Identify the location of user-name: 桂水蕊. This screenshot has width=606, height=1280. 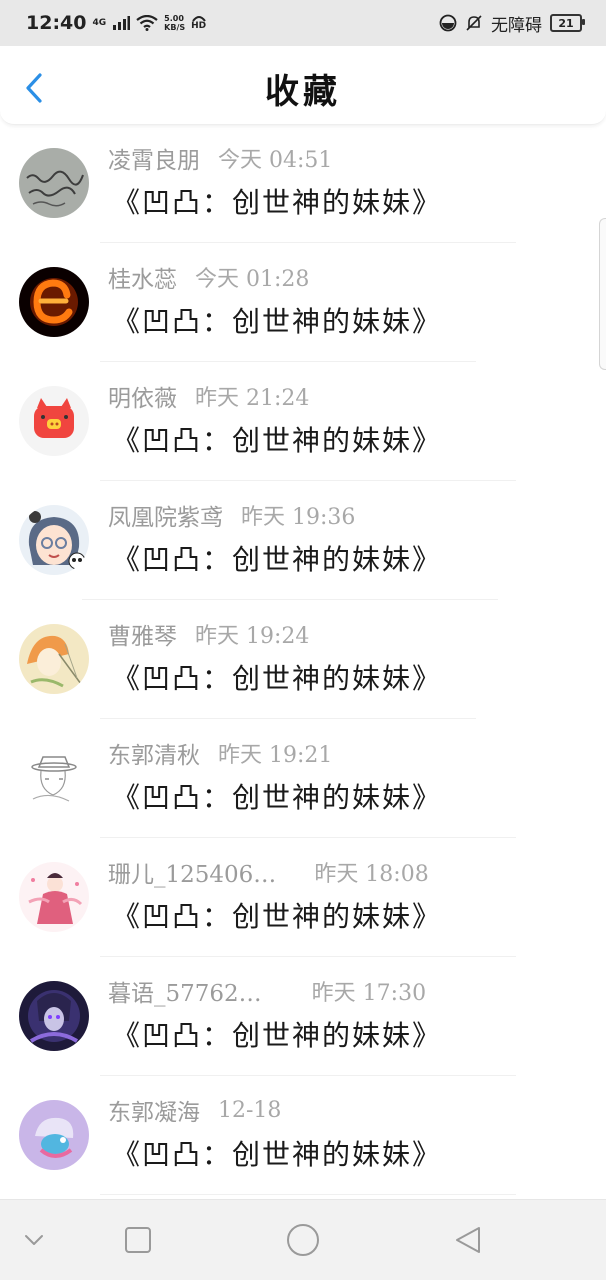
(142, 280).